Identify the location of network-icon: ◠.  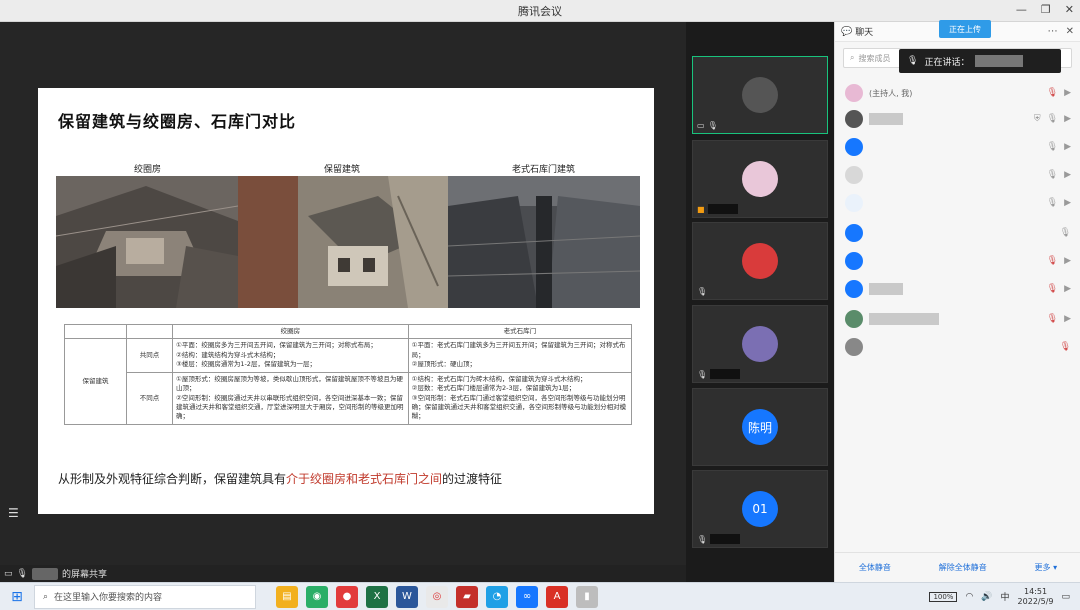
(969, 597).